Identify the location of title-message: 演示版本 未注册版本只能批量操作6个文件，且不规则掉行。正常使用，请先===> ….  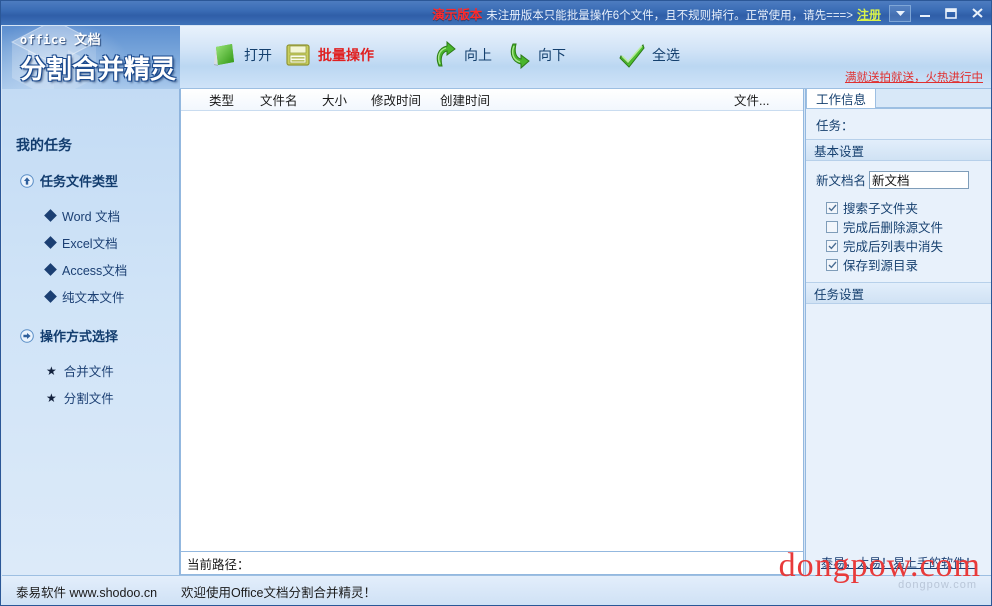
(656, 13).